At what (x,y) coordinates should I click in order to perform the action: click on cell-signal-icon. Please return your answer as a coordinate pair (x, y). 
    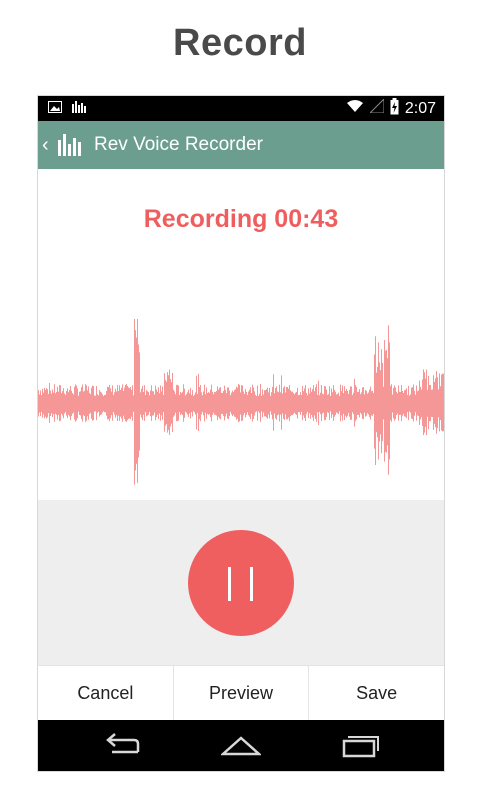
    Looking at the image, I should click on (376, 107).